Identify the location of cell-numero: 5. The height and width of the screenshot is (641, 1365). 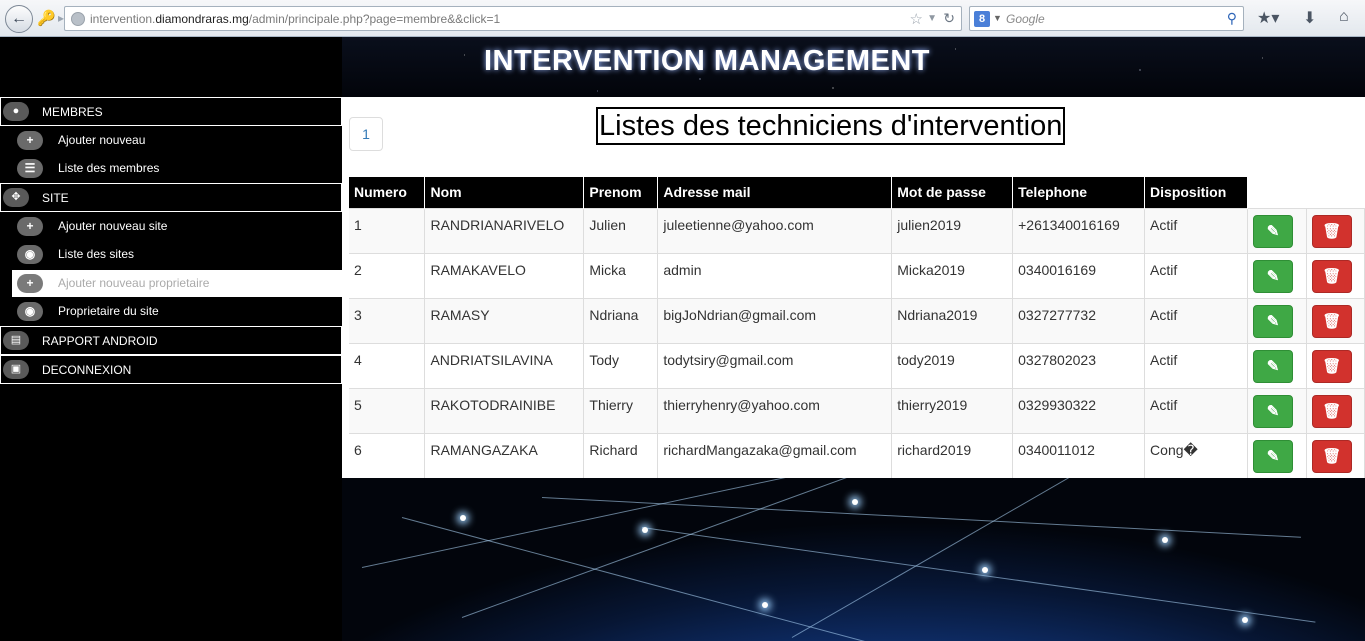
(387, 410).